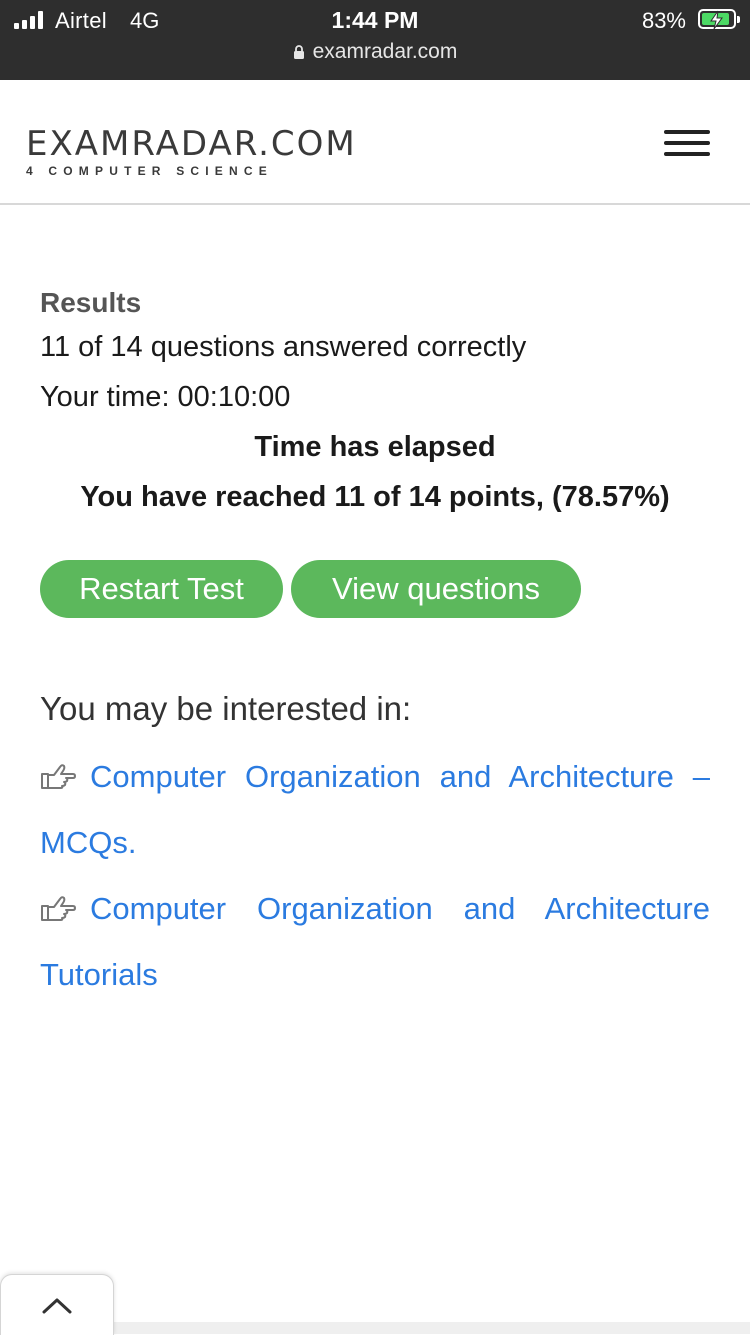 This screenshot has height=1335, width=750. What do you see at coordinates (436, 589) in the screenshot?
I see `view-questions-button: View questions` at bounding box center [436, 589].